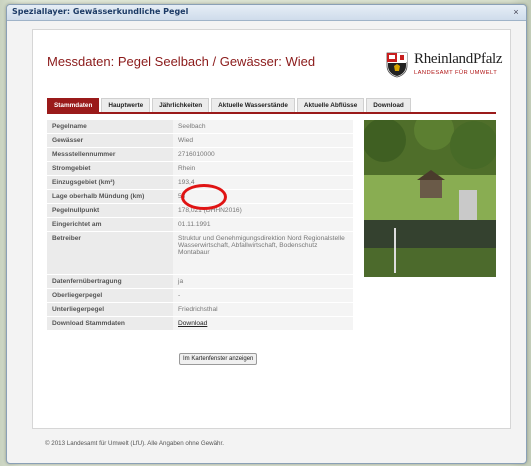  Describe the element at coordinates (388, 105) in the screenshot. I see `tab-download: Download` at that location.